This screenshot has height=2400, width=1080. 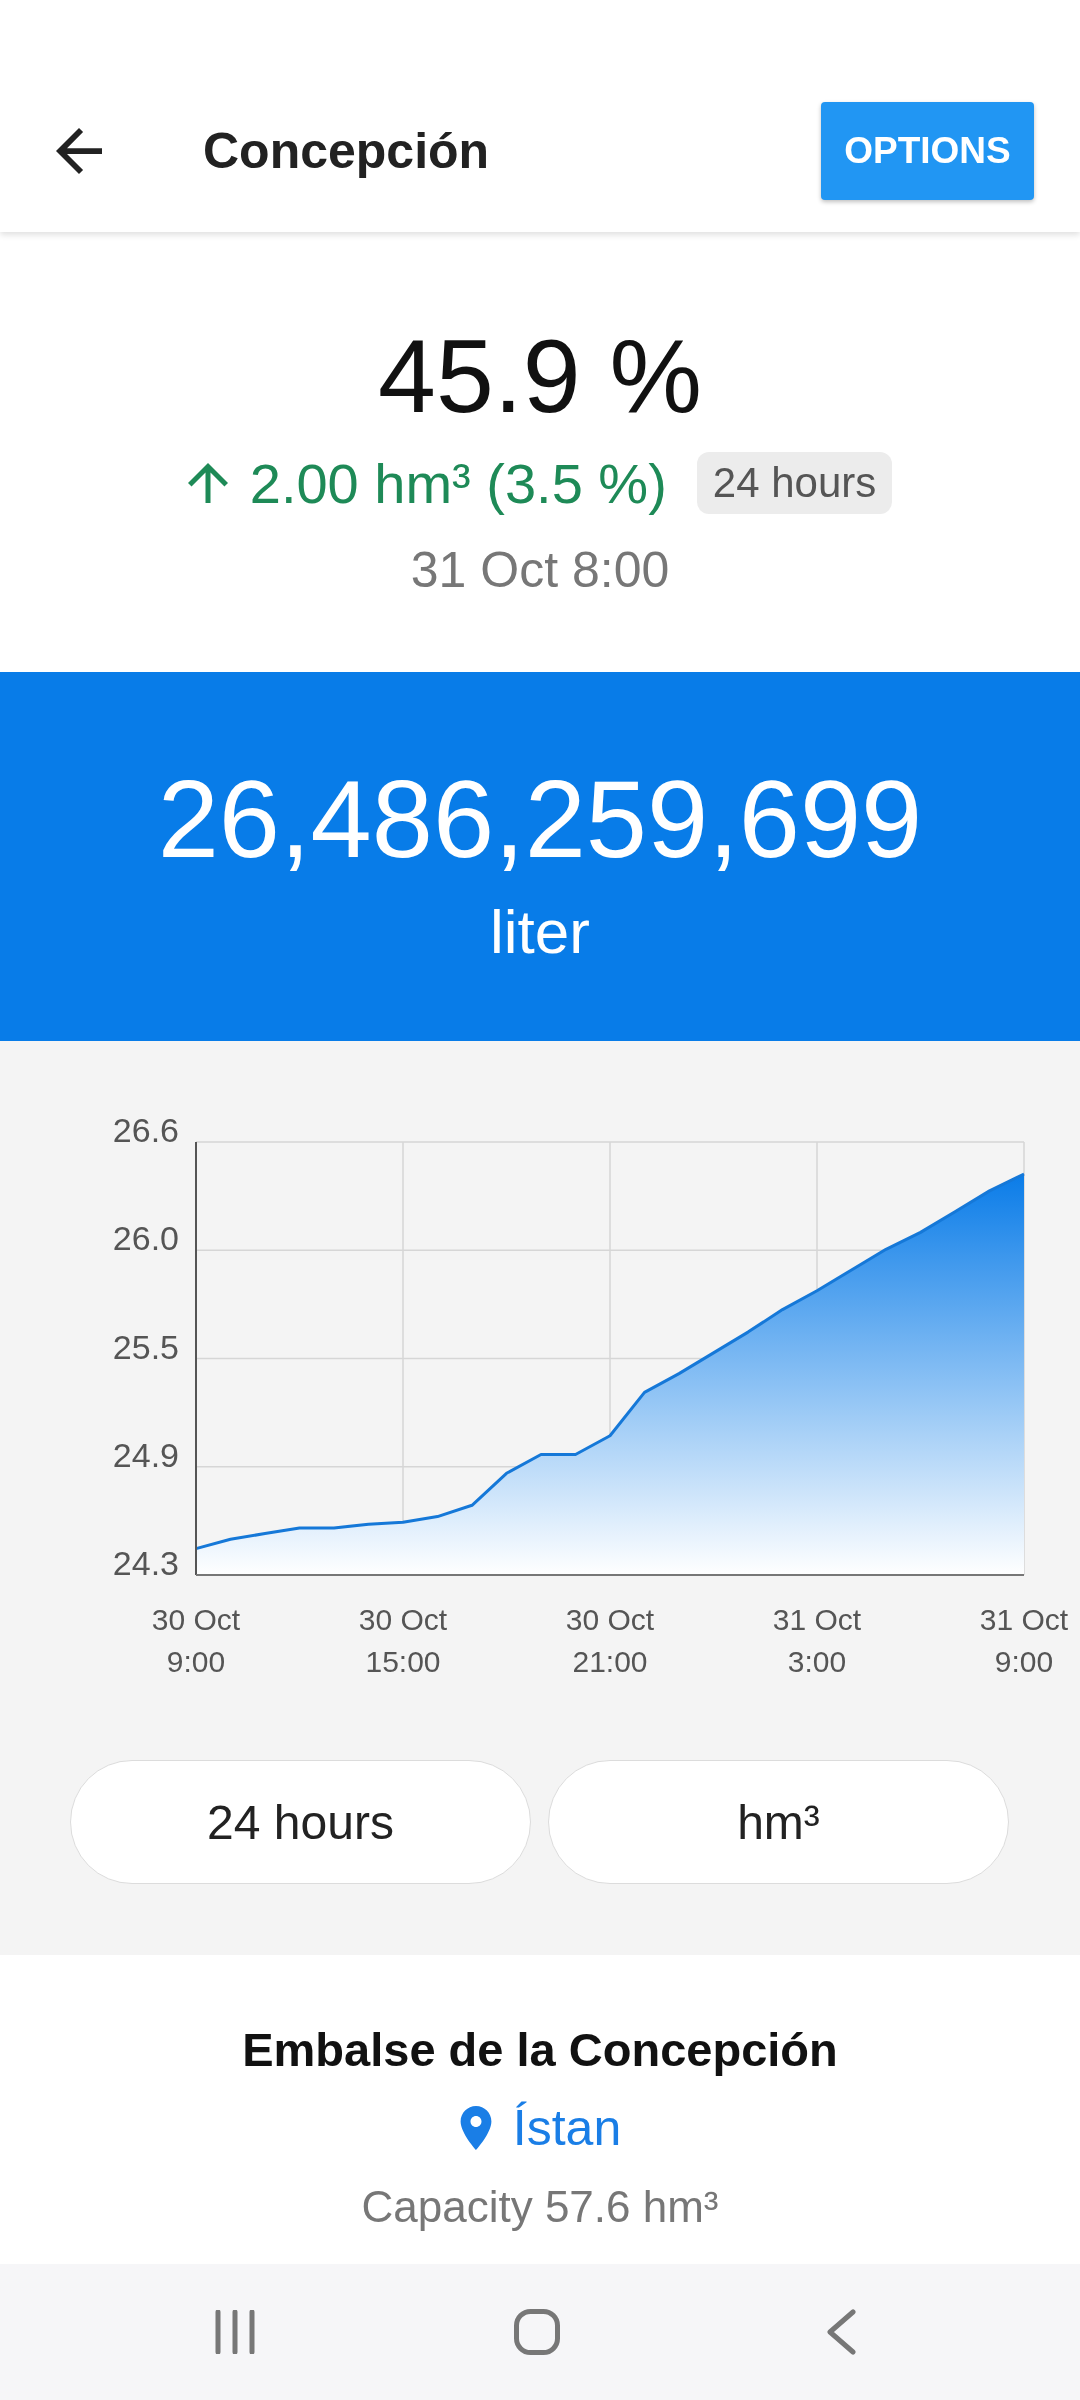 I want to click on capacity-text: Capacity 57.6 hm³, so click(x=540, y=2207).